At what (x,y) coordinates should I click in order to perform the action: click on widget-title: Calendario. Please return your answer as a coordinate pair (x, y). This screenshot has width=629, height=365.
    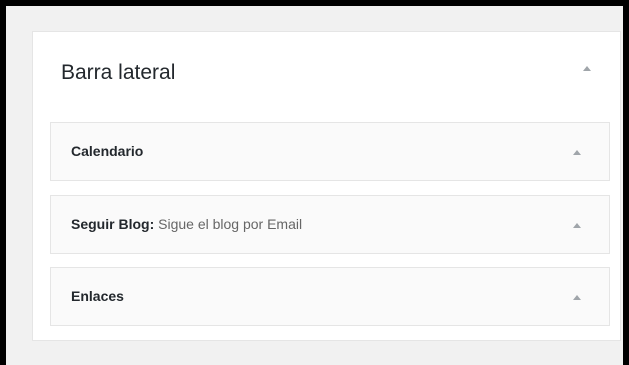
    Looking at the image, I should click on (107, 151).